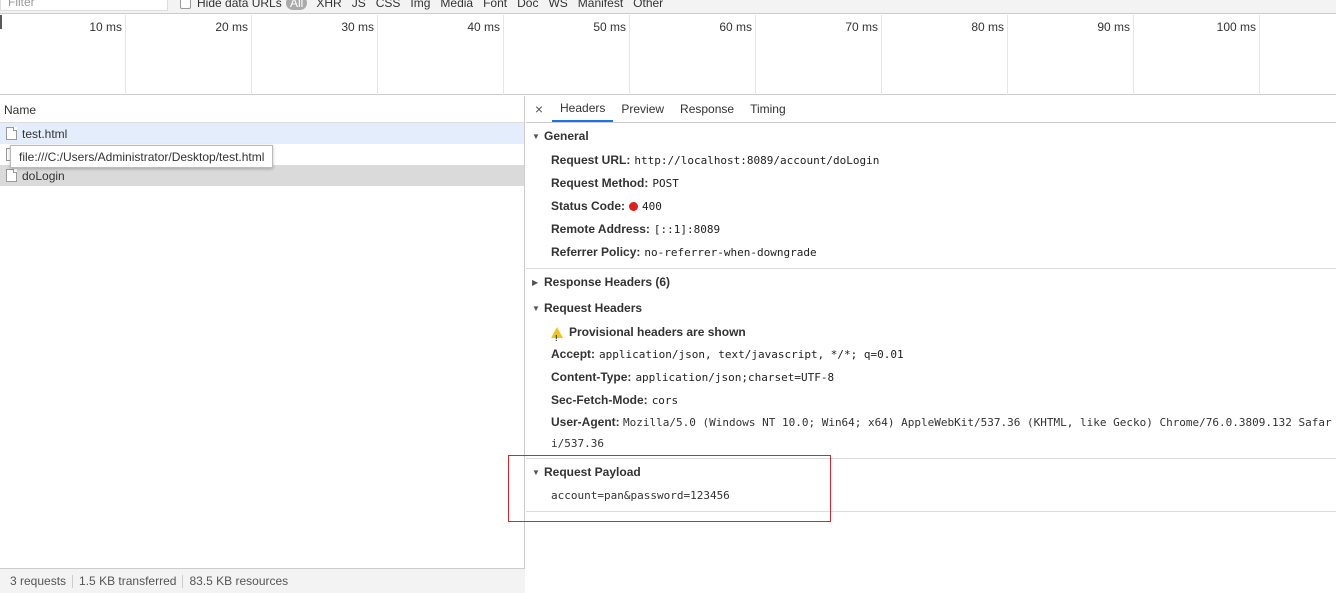 The image size is (1336, 593). What do you see at coordinates (262, 175) in the screenshot?
I see `request-row-dologin: doLogin` at bounding box center [262, 175].